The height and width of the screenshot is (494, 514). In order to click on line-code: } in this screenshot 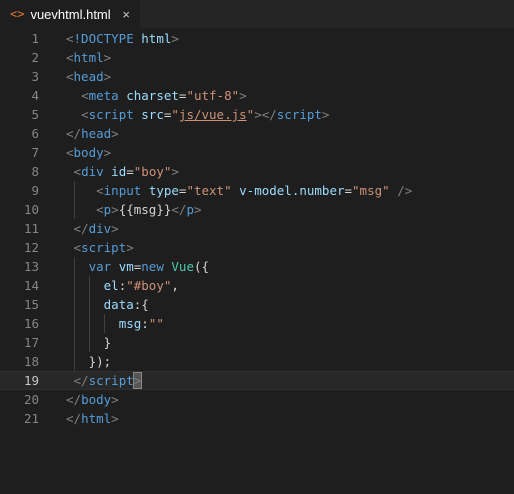, I will do `click(89, 342)`.